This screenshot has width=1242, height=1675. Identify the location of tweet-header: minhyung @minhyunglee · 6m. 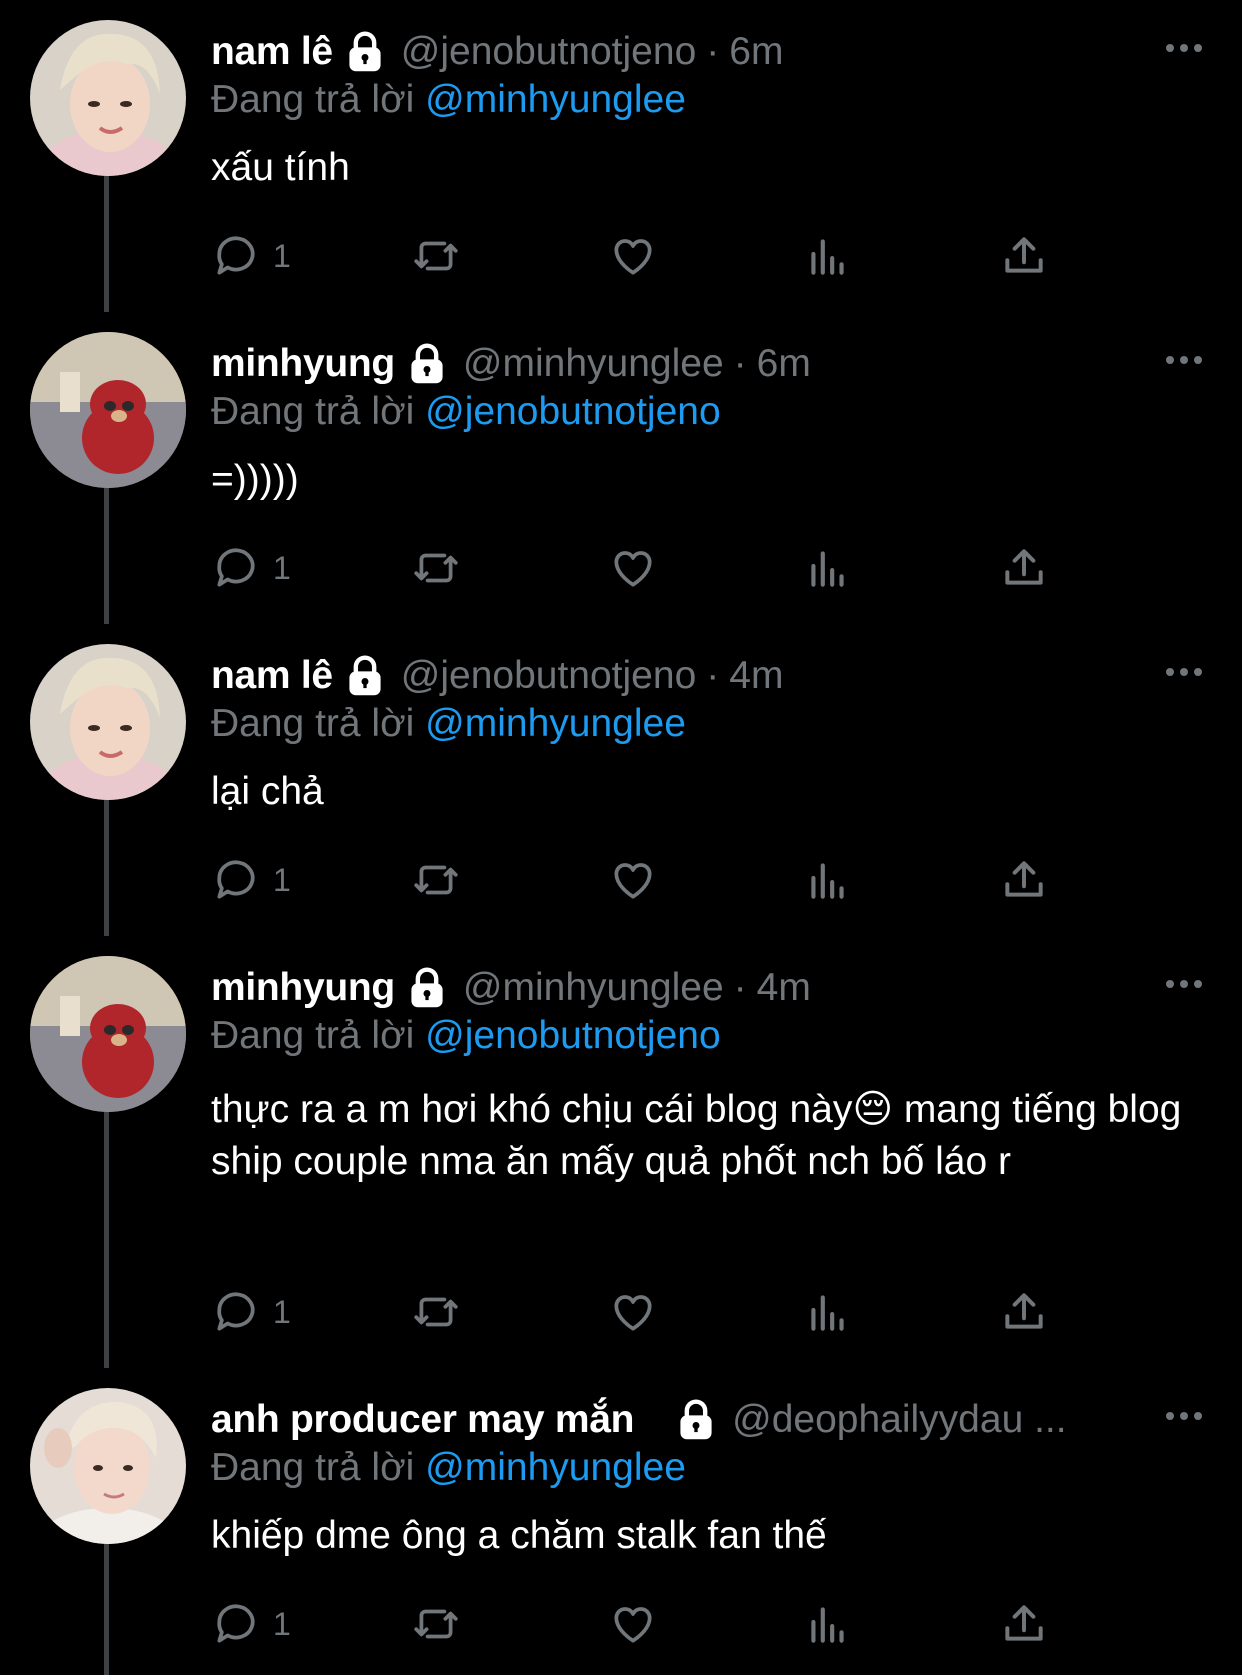
(666, 364).